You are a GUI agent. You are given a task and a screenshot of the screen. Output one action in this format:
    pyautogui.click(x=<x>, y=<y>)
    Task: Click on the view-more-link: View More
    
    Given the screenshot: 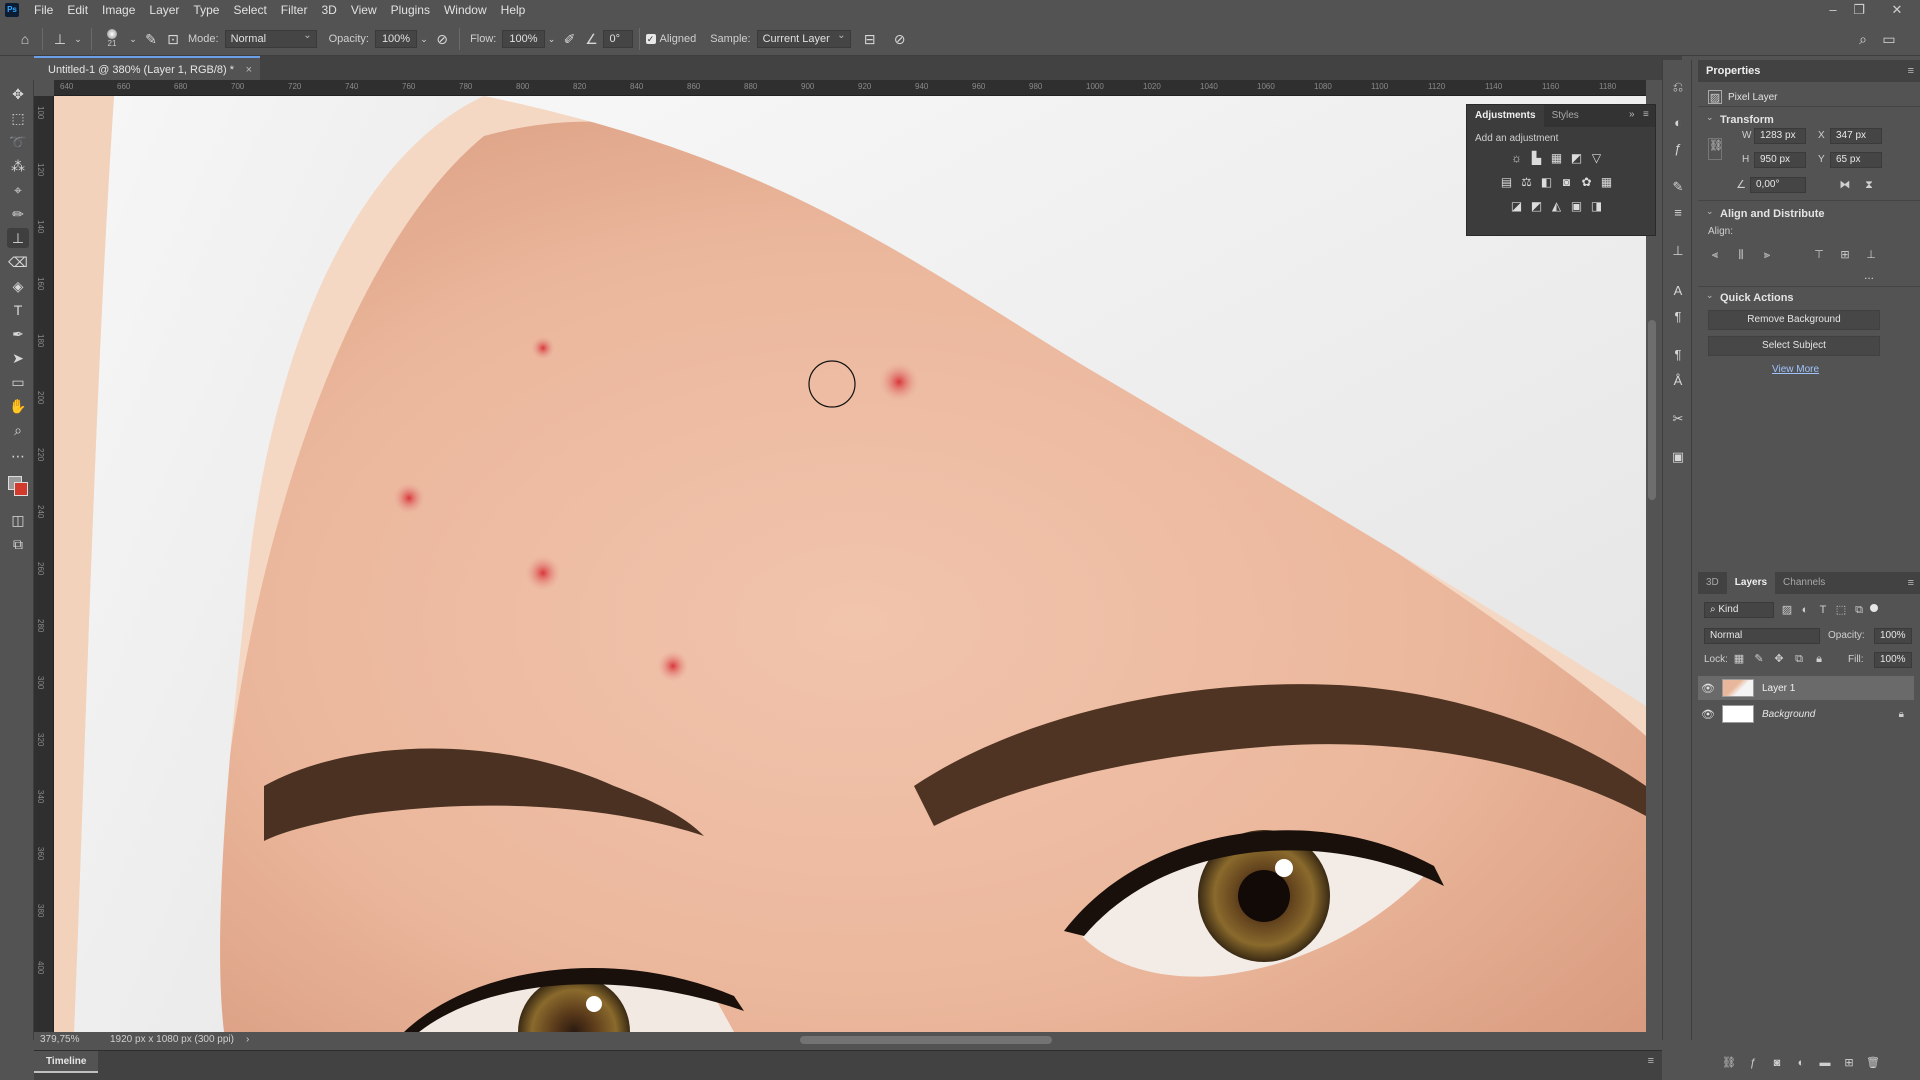 What is the action you would take?
    pyautogui.click(x=1795, y=369)
    